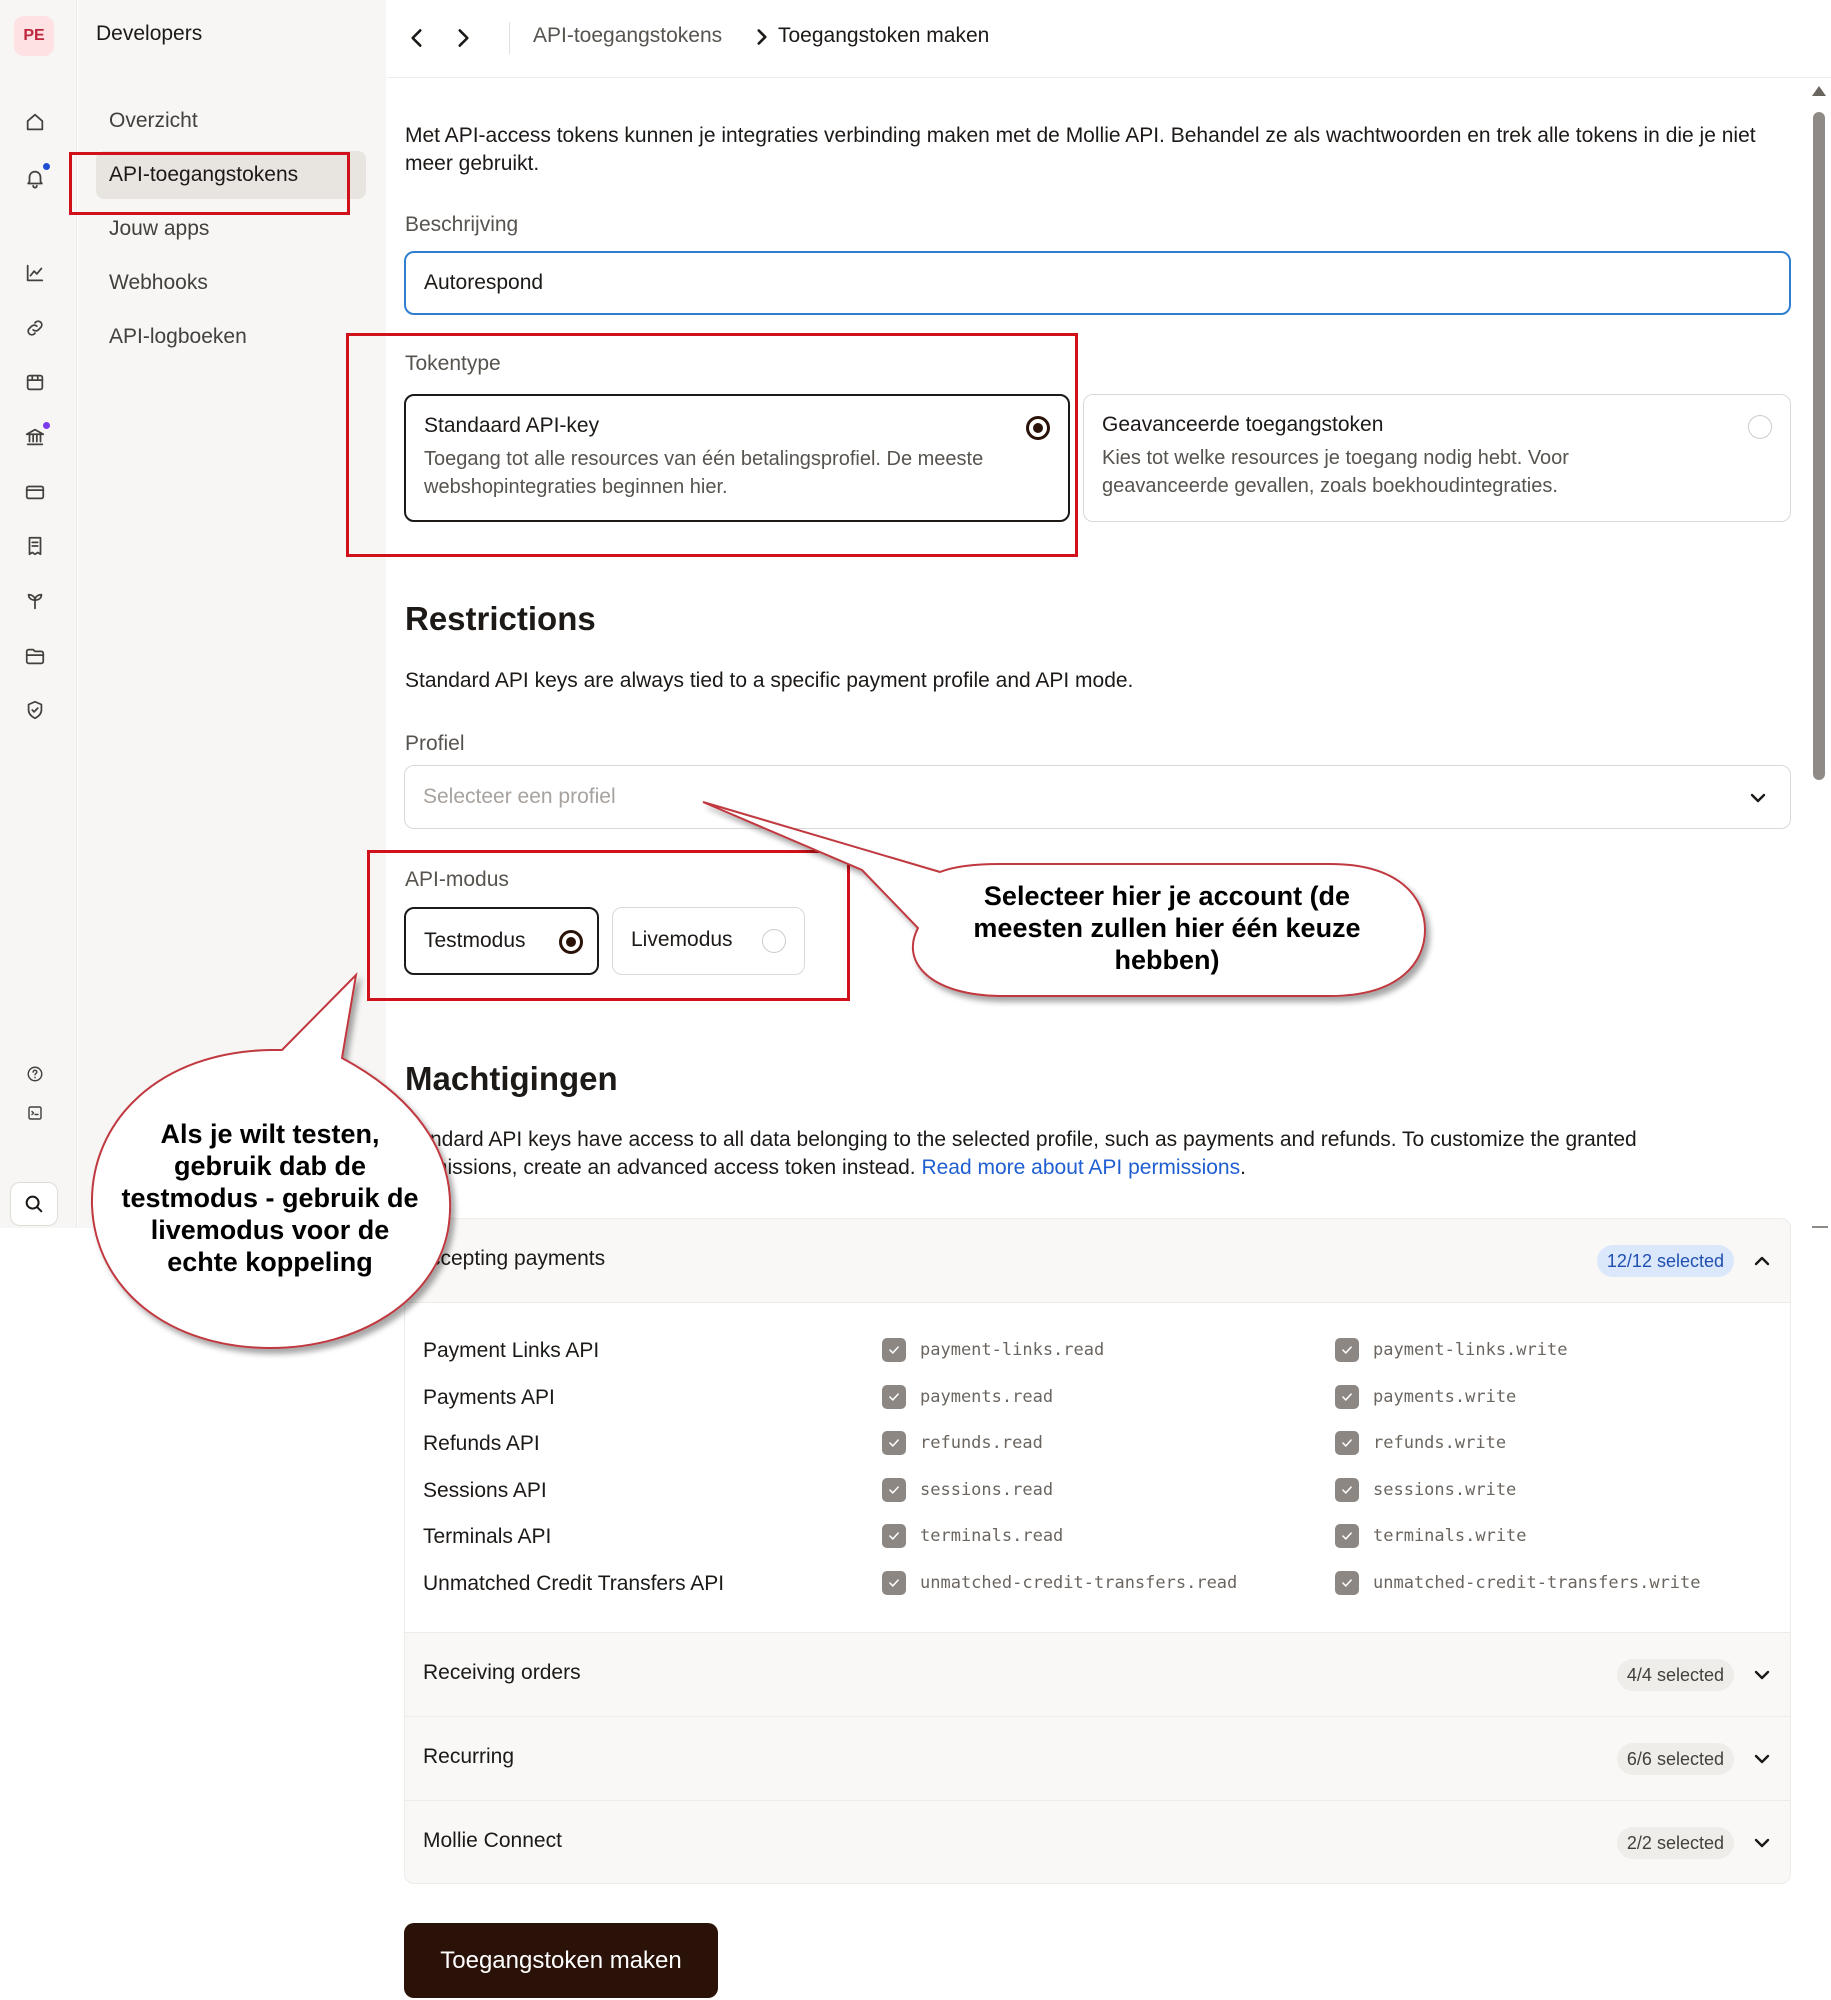  I want to click on permission-api-name: Terminals API, so click(487, 1536).